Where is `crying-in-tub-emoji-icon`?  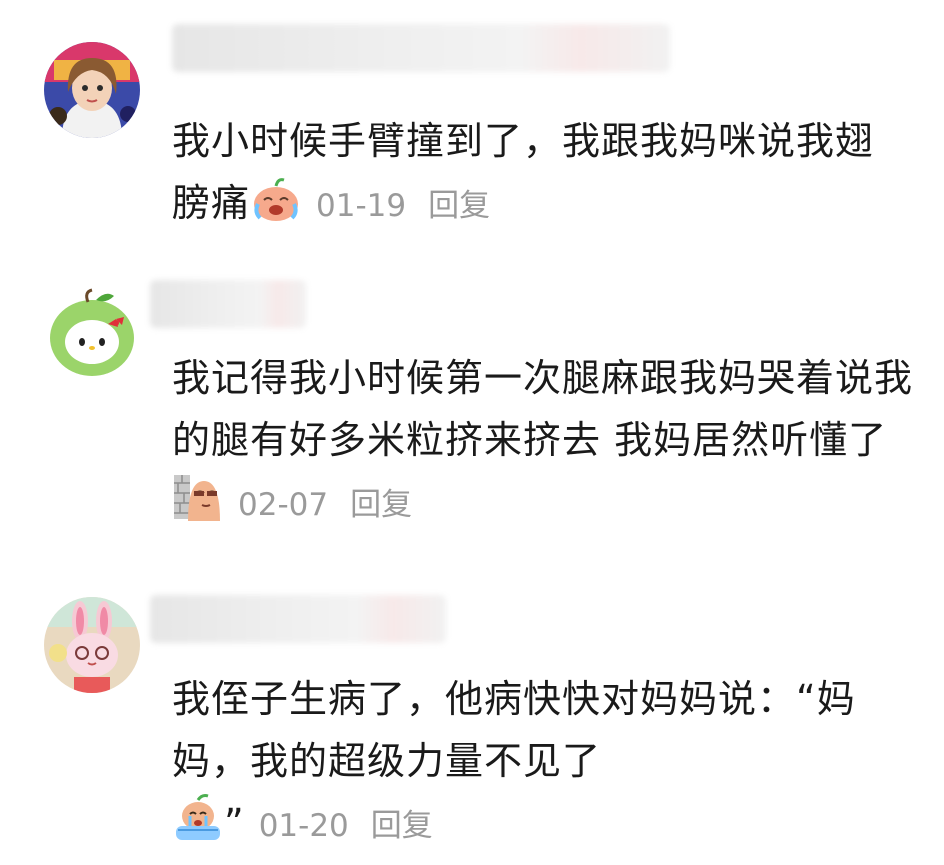 crying-in-tub-emoji-icon is located at coordinates (198, 818).